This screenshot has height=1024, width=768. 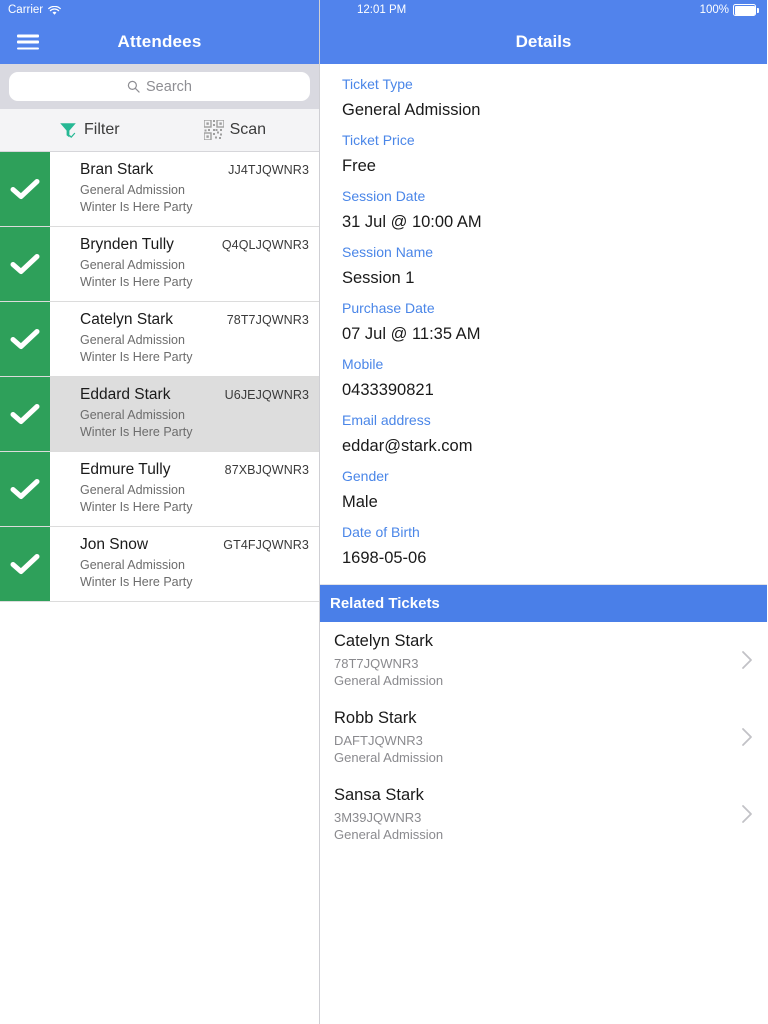 I want to click on list-toolbar: Filter Scan, so click(x=159, y=130).